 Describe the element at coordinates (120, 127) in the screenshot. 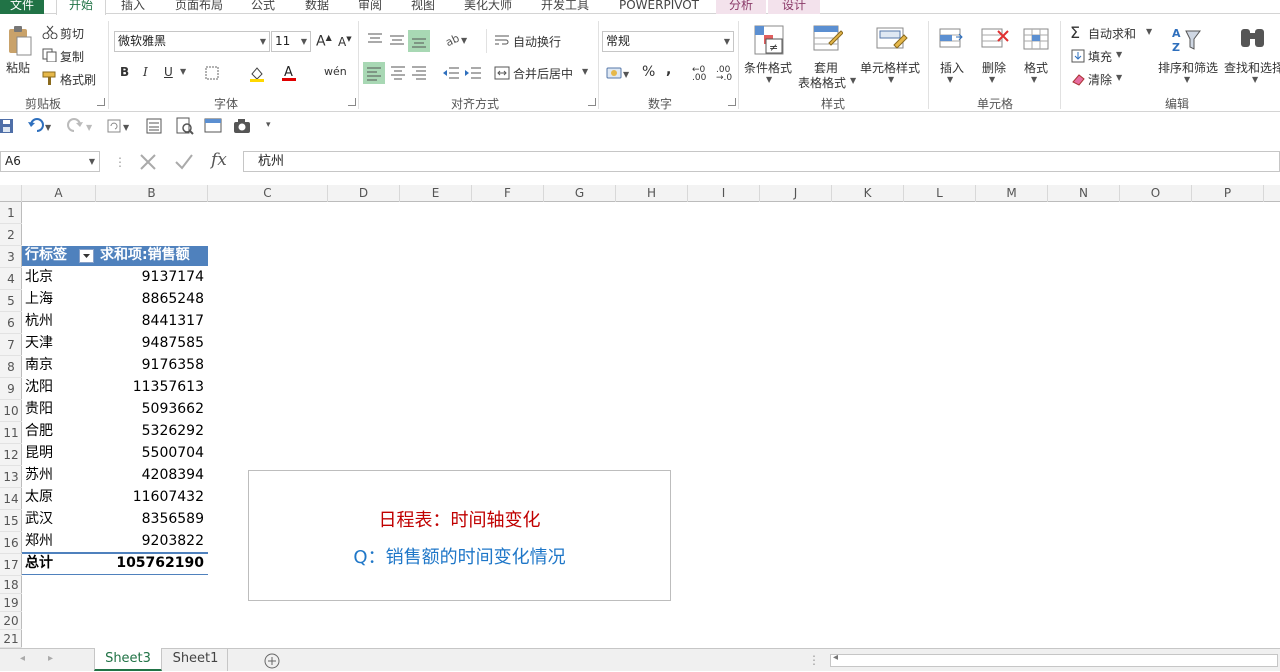

I see `refresh-icon: ▼` at that location.